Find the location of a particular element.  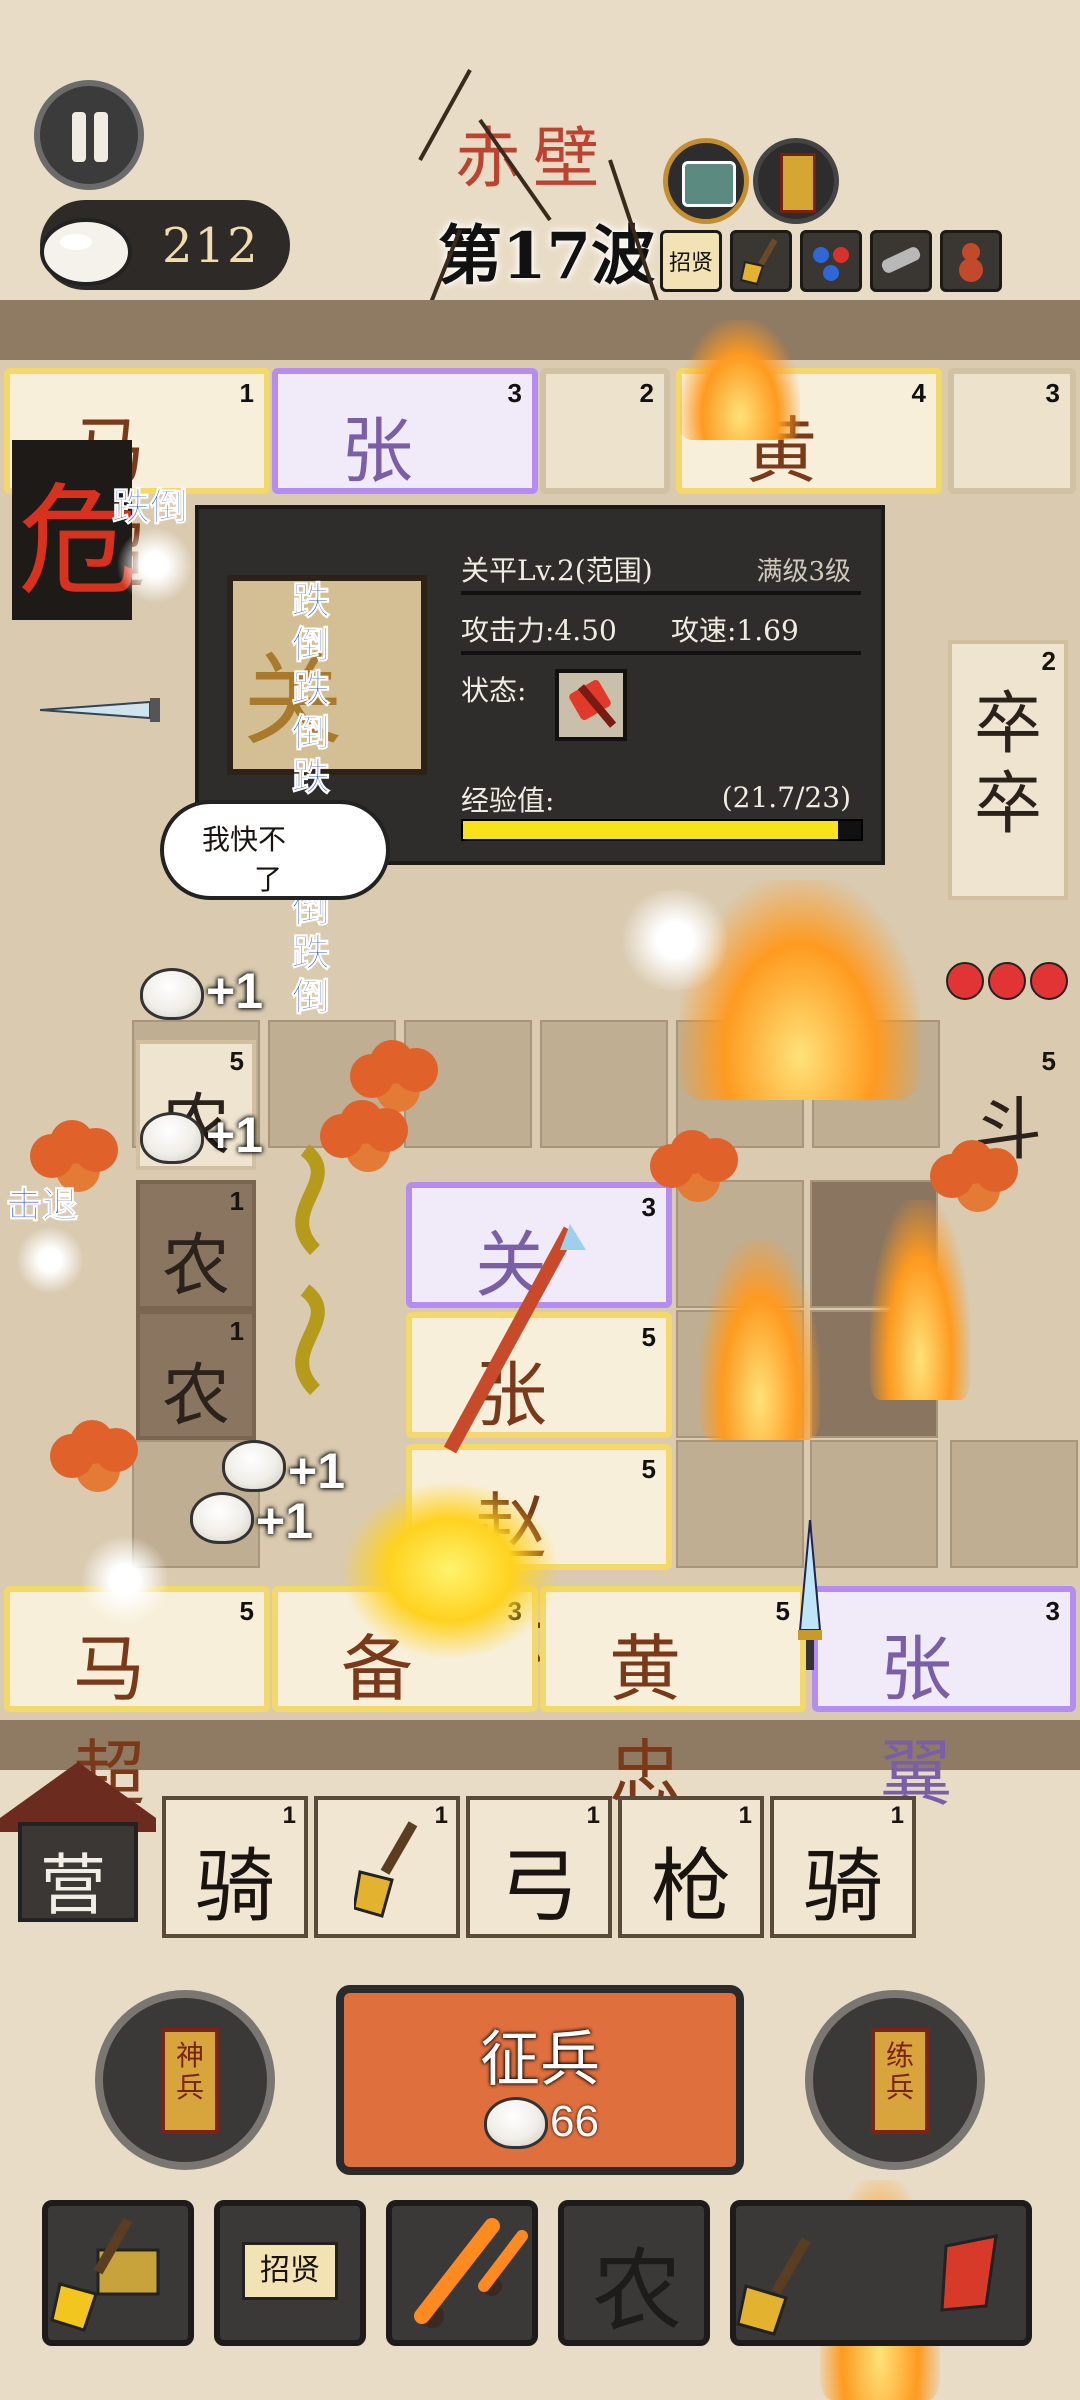

pause-button is located at coordinates (89, 135).